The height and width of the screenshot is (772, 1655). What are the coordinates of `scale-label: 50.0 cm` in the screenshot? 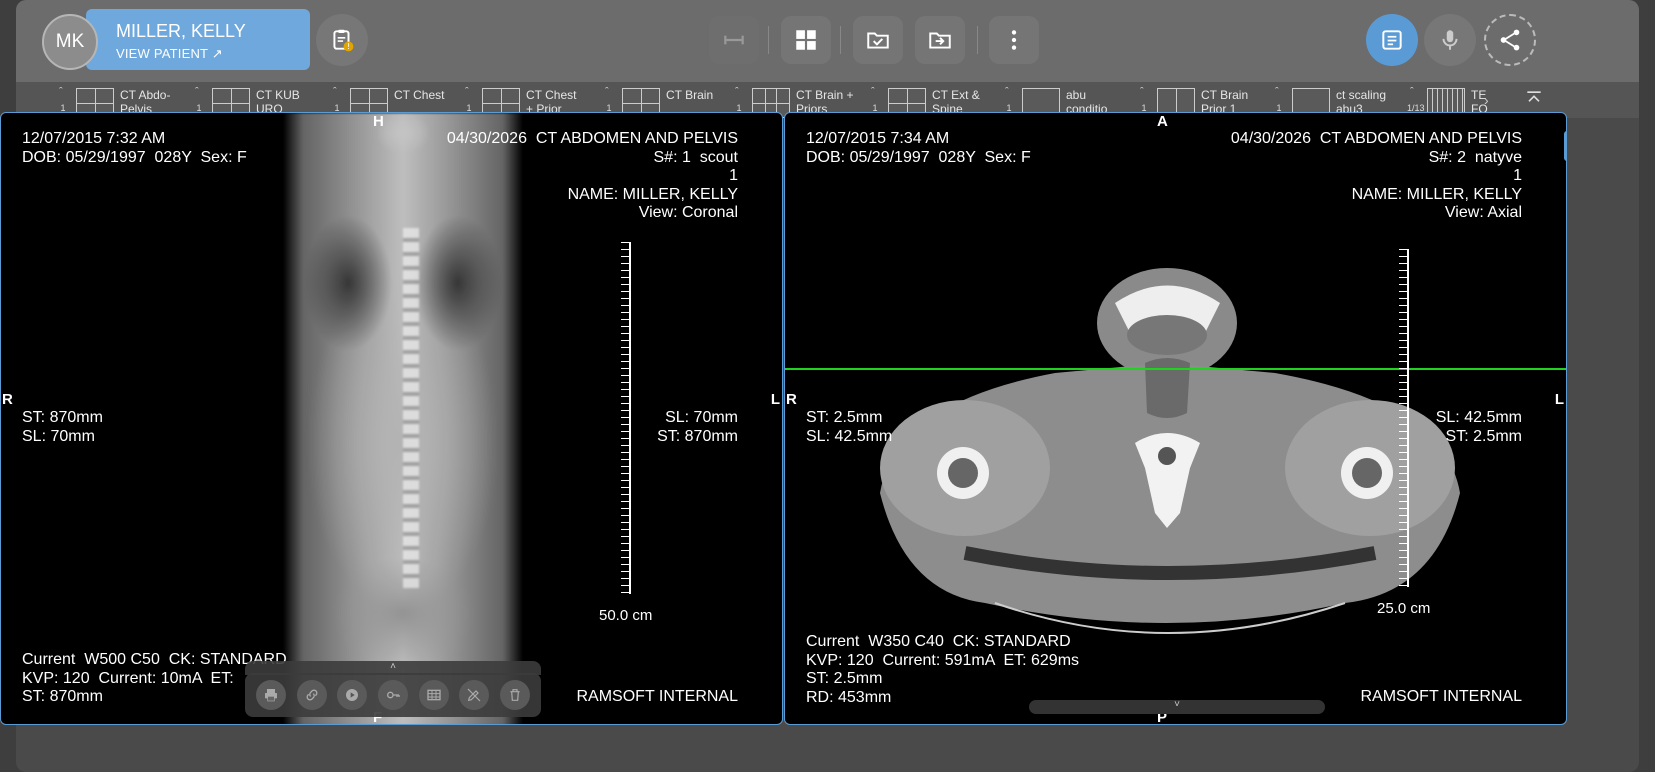 It's located at (626, 615).